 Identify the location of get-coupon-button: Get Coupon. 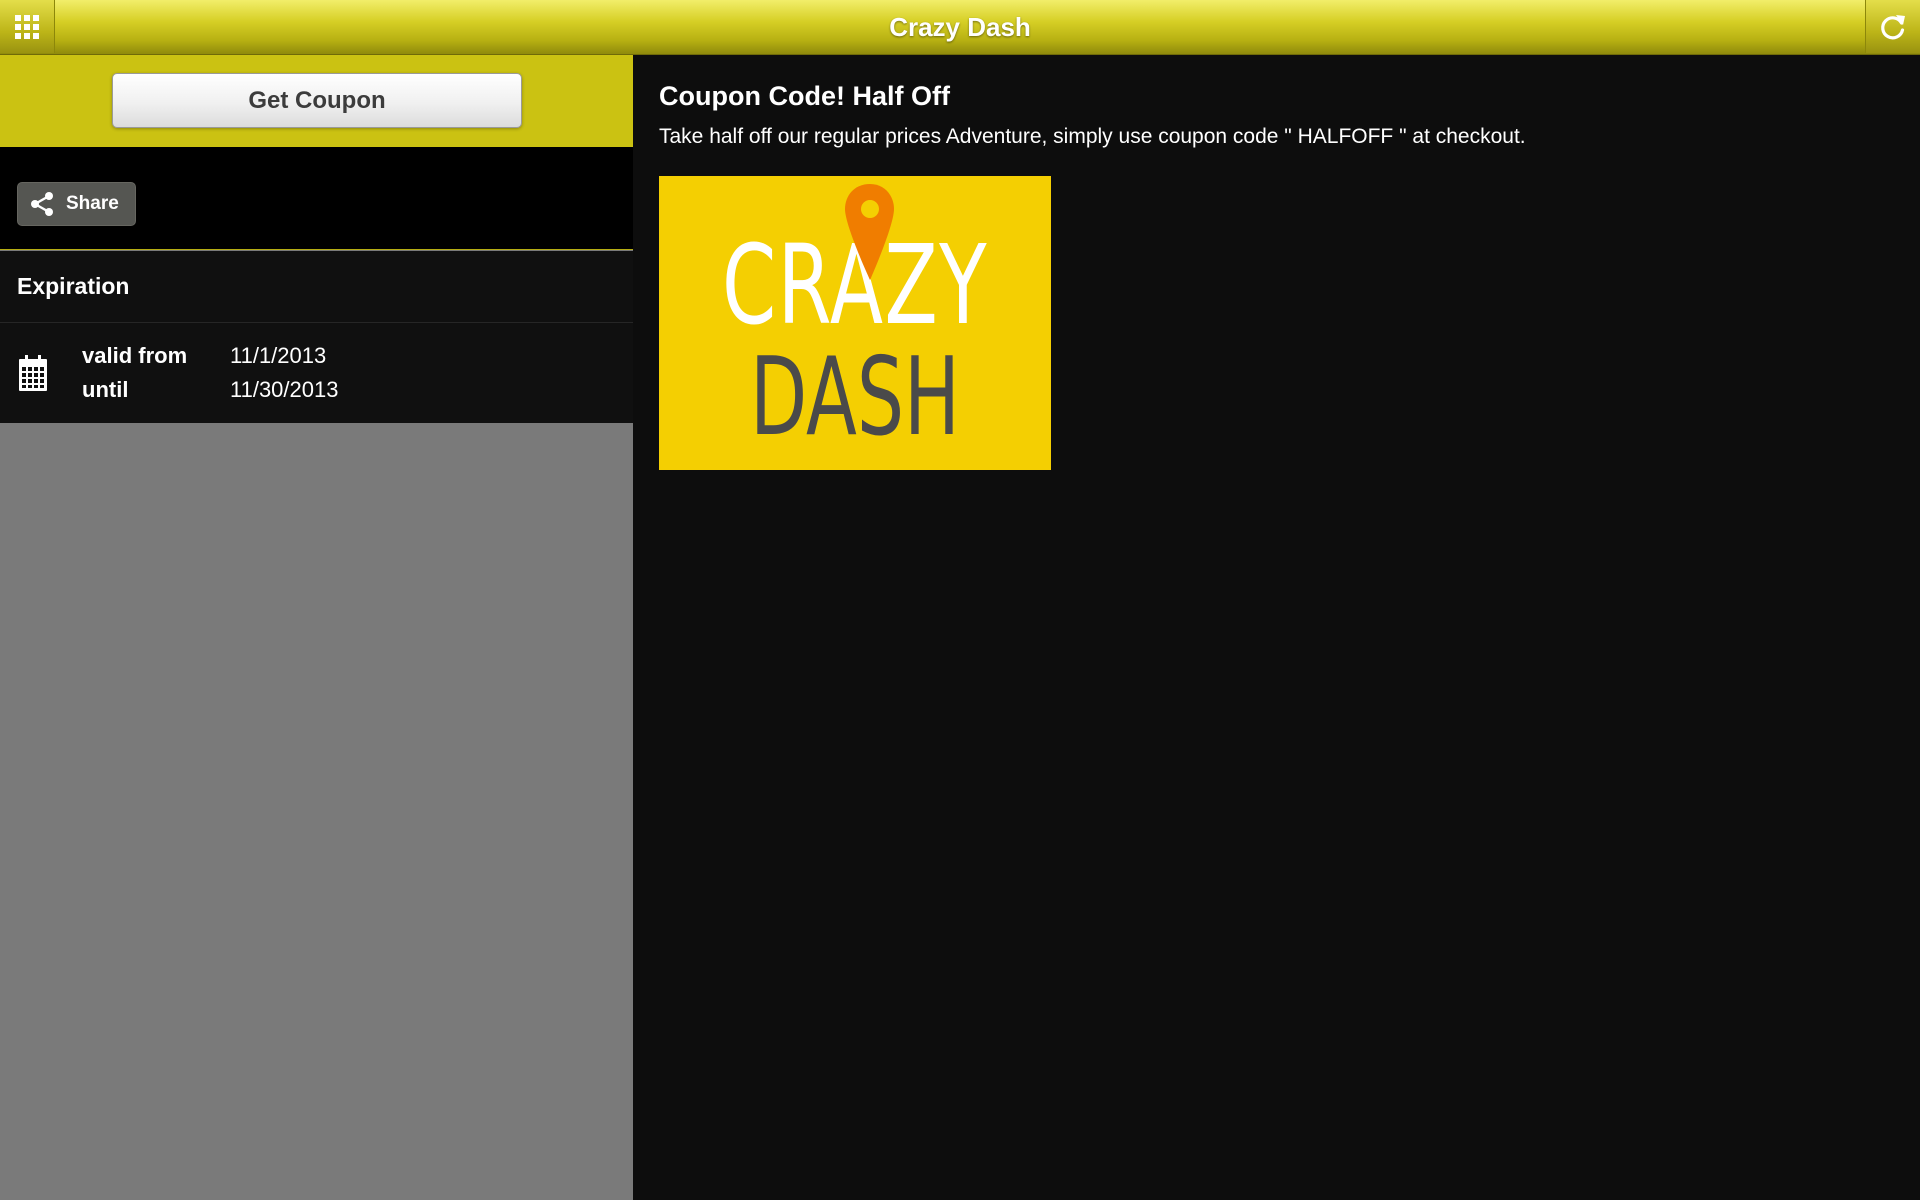
(317, 100).